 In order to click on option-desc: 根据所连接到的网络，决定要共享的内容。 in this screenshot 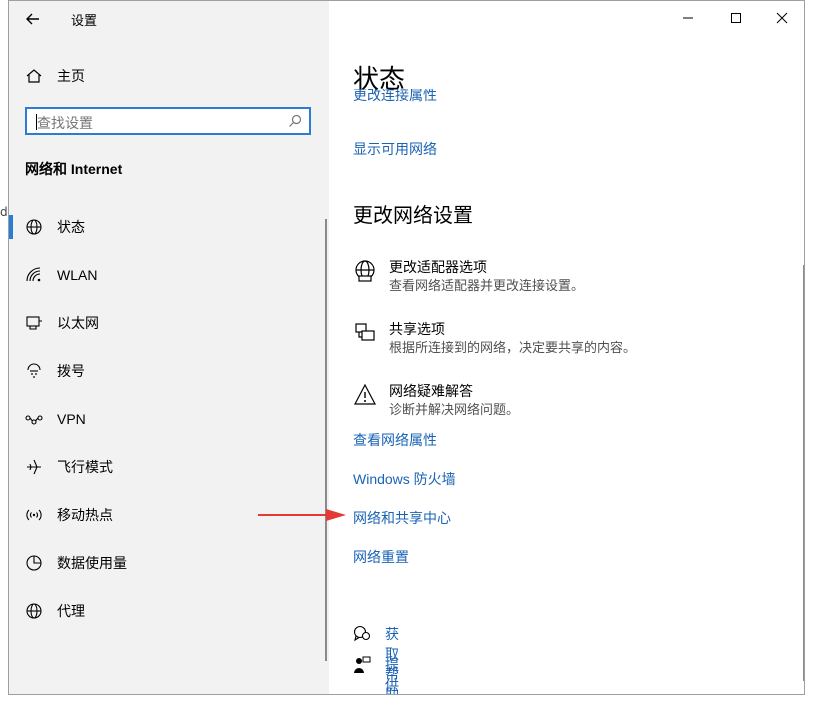, I will do `click(513, 347)`.